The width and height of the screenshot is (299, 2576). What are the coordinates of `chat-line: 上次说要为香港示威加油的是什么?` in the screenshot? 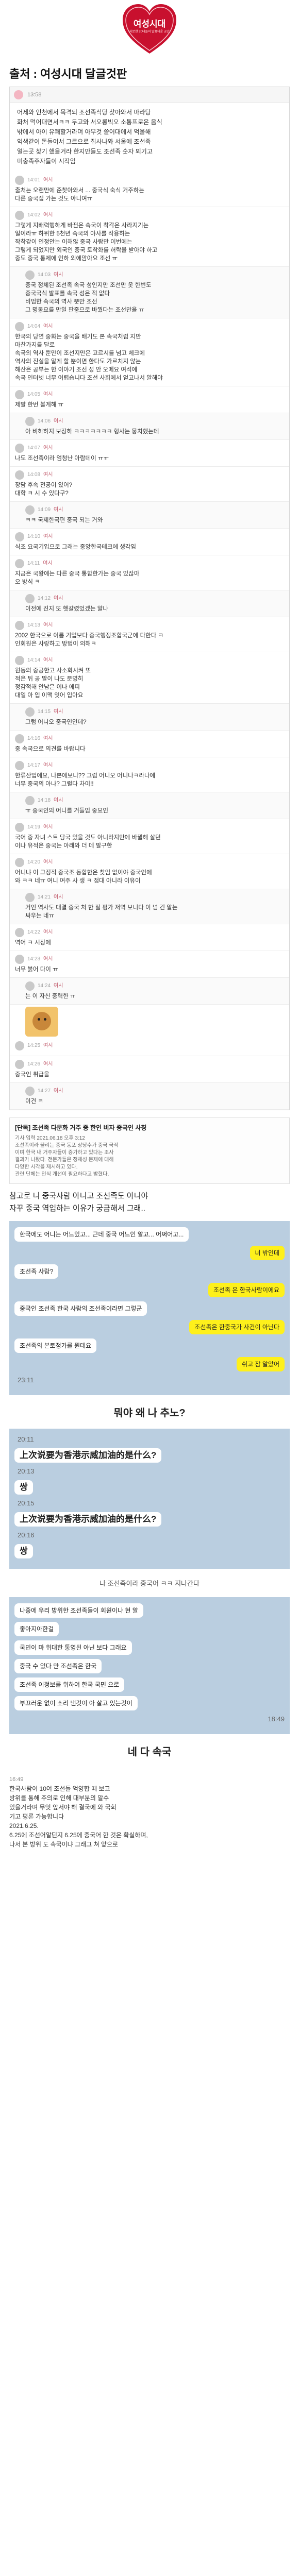 It's located at (149, 1519).